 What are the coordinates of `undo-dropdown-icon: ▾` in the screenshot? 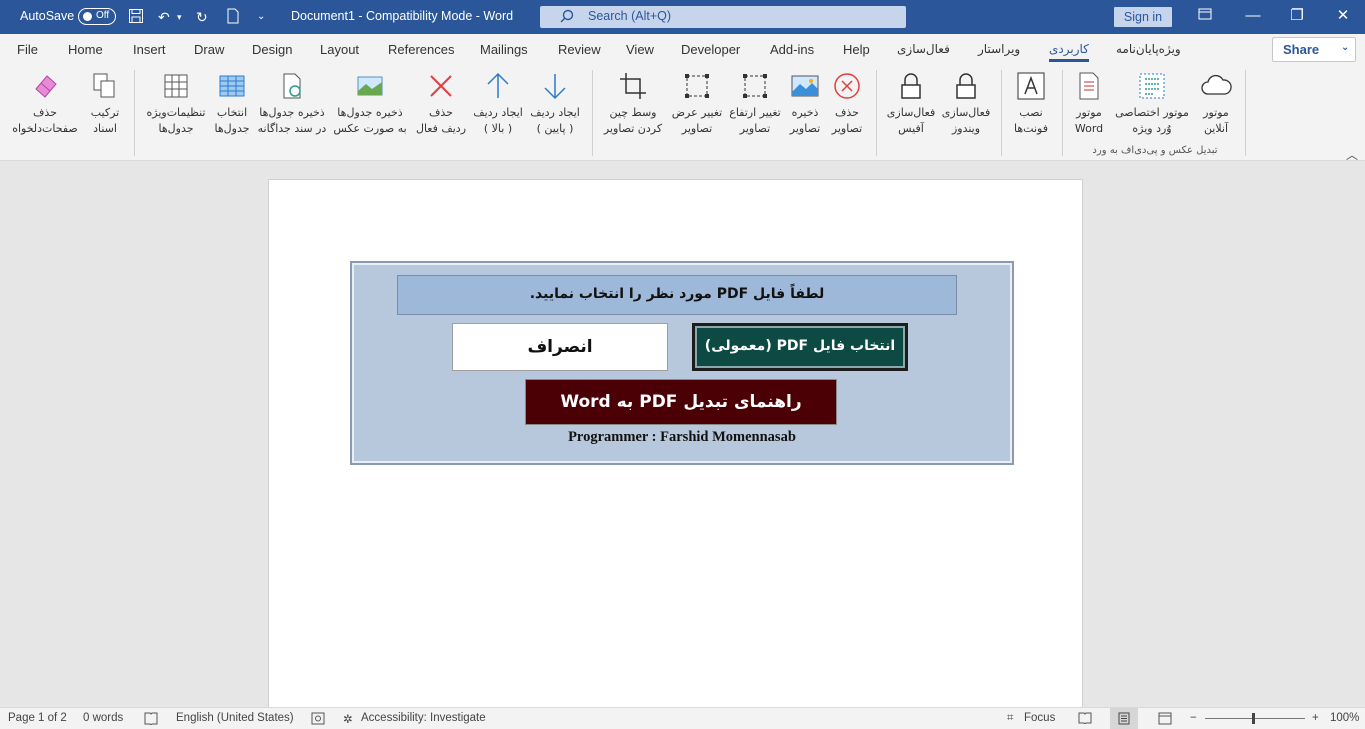 It's located at (179, 17).